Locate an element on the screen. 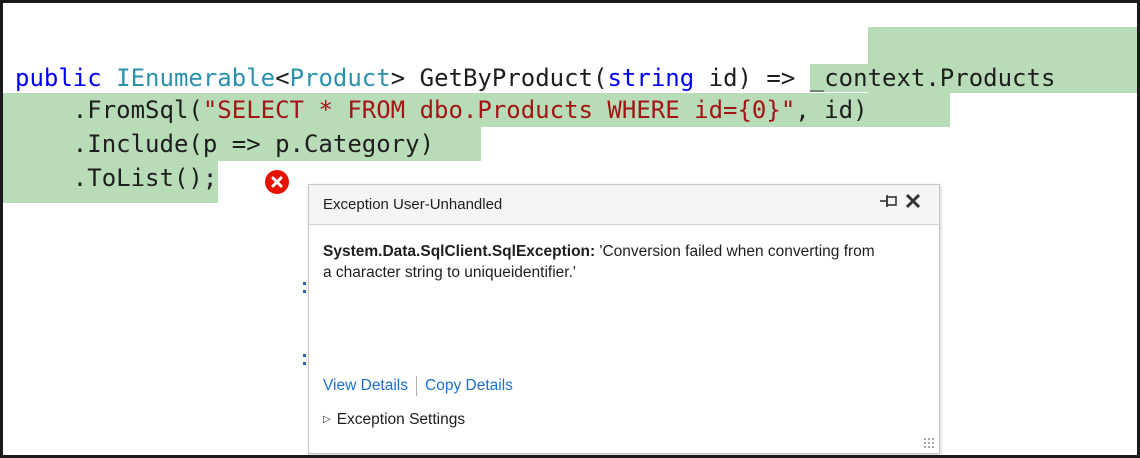 This screenshot has height=458, width=1140. exception-type: System.Data.SqlClient.SqlException: is located at coordinates (459, 251).